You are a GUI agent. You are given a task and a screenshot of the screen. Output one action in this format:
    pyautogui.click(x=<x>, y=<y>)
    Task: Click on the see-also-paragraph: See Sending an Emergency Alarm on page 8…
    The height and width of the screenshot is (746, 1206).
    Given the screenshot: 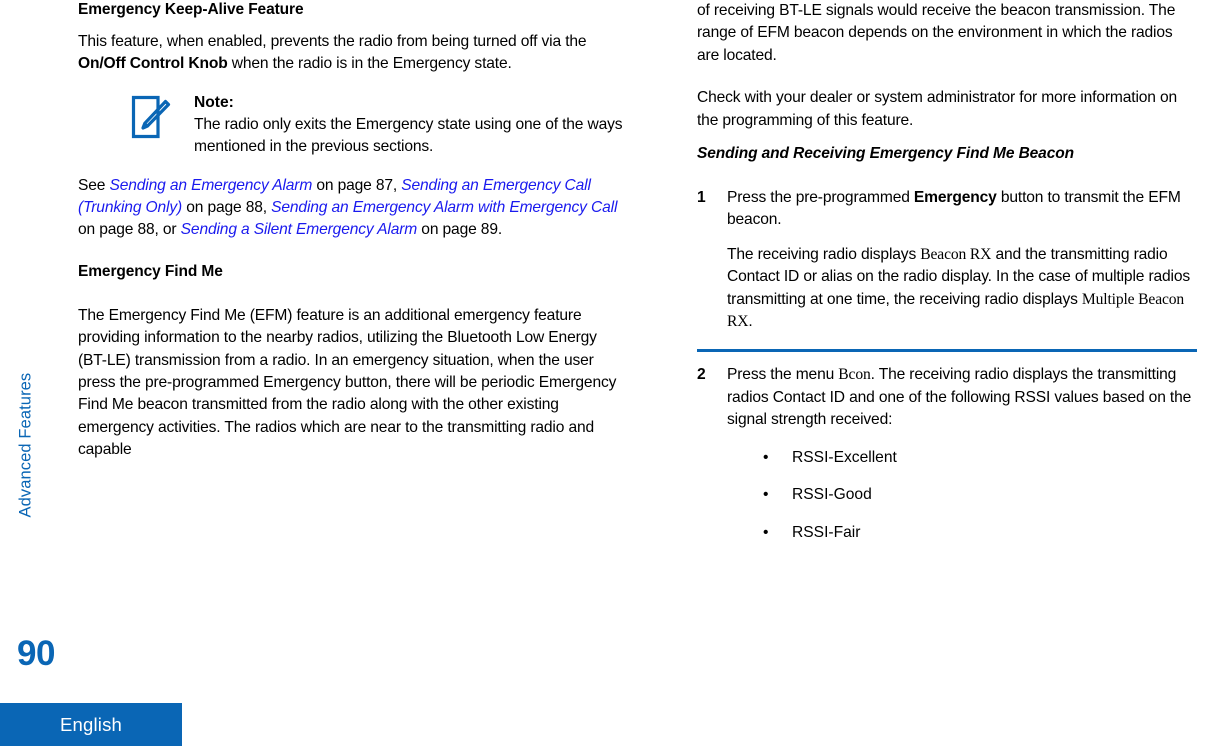 What is the action you would take?
    pyautogui.click(x=352, y=208)
    